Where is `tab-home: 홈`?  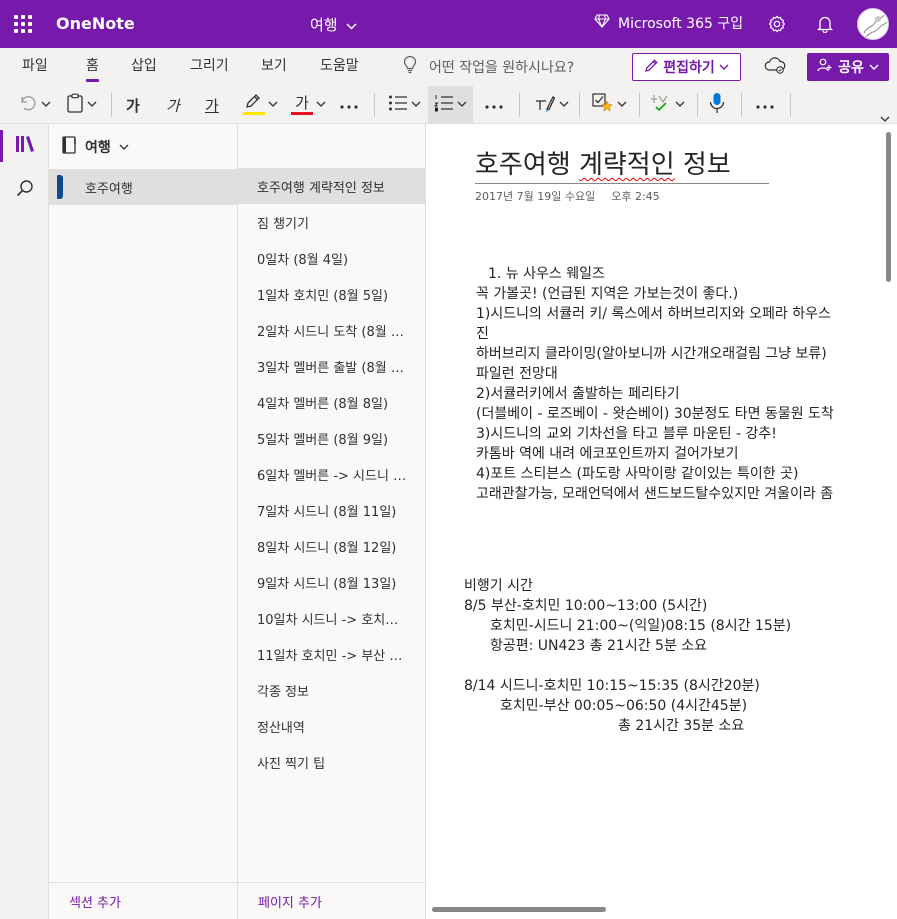
tab-home: 홈 is located at coordinates (92, 68).